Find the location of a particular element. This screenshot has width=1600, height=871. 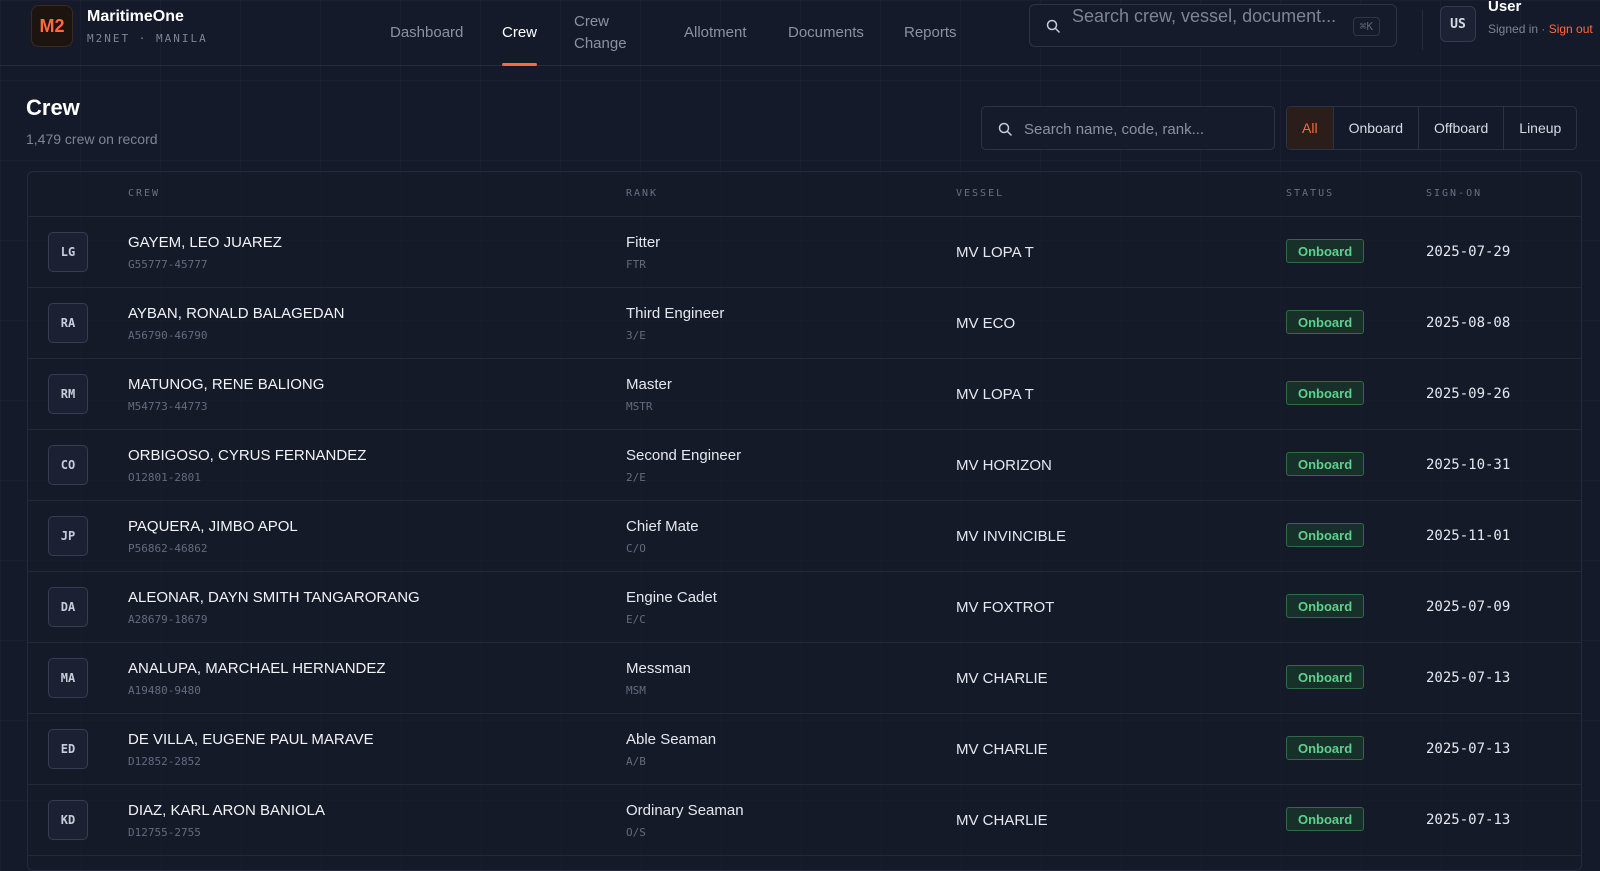

nav-label: Dashboard is located at coordinates (427, 32).